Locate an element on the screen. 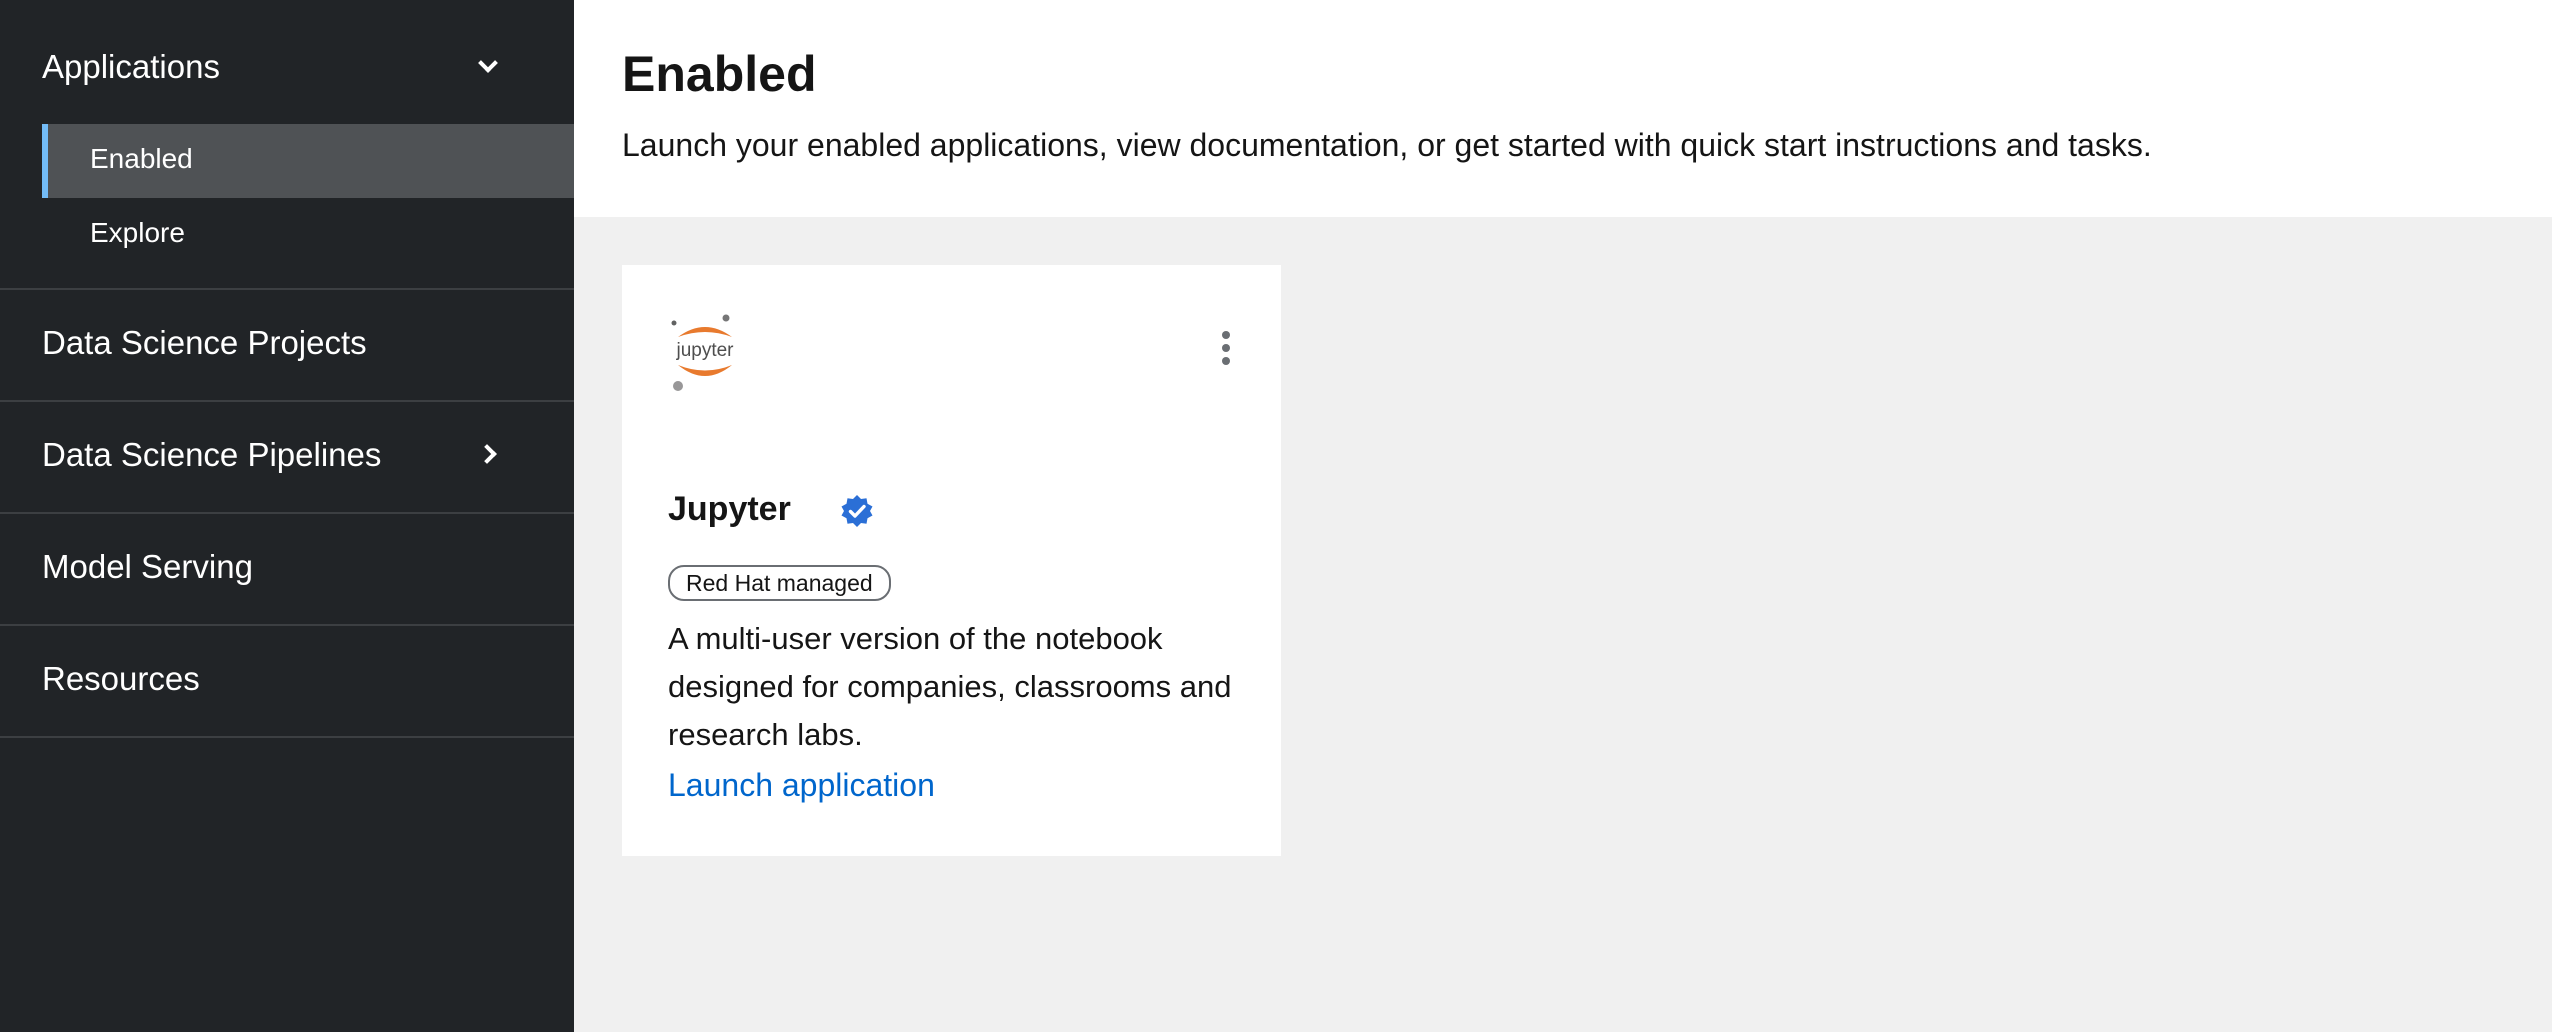  logo-text: jupyter is located at coordinates (704, 350).